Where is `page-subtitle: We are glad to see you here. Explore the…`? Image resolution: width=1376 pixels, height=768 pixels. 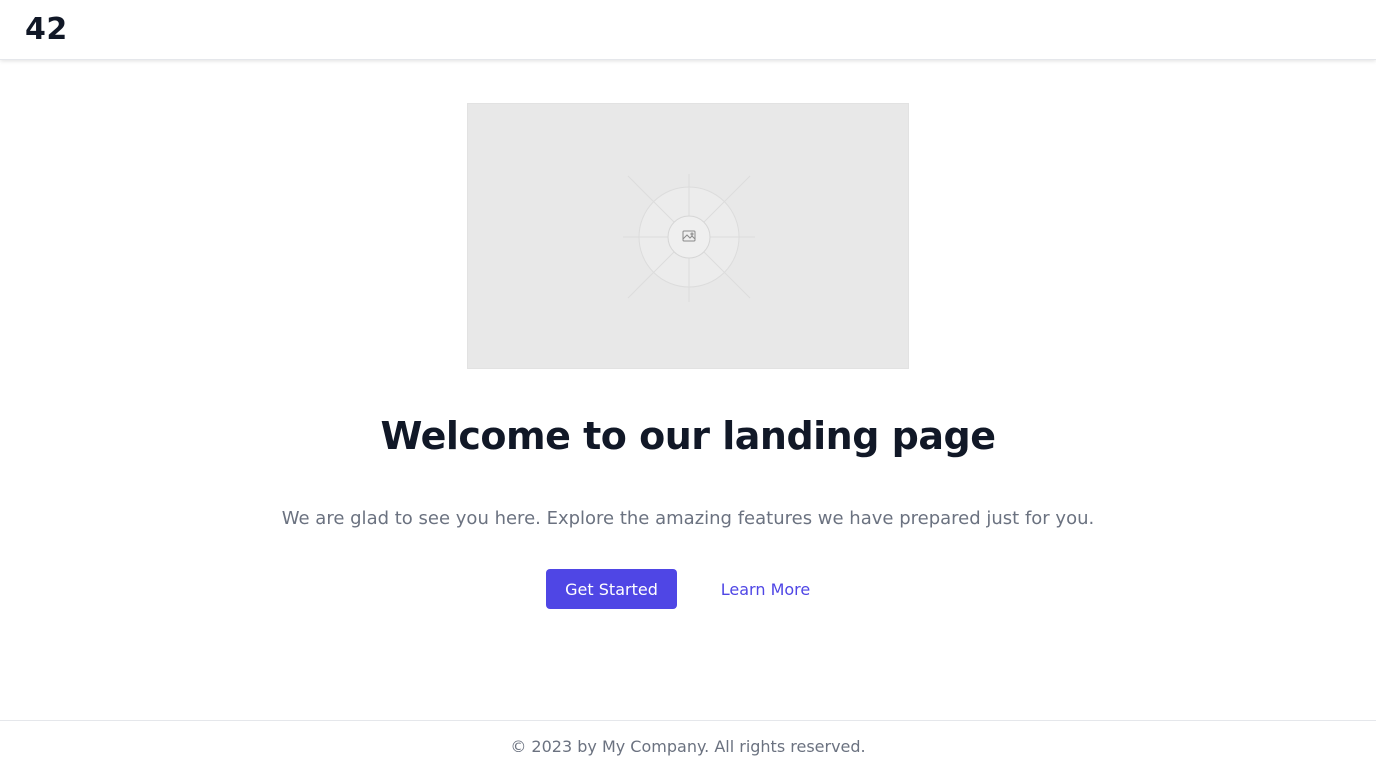
page-subtitle: We are glad to see you here. Explore the… is located at coordinates (688, 518).